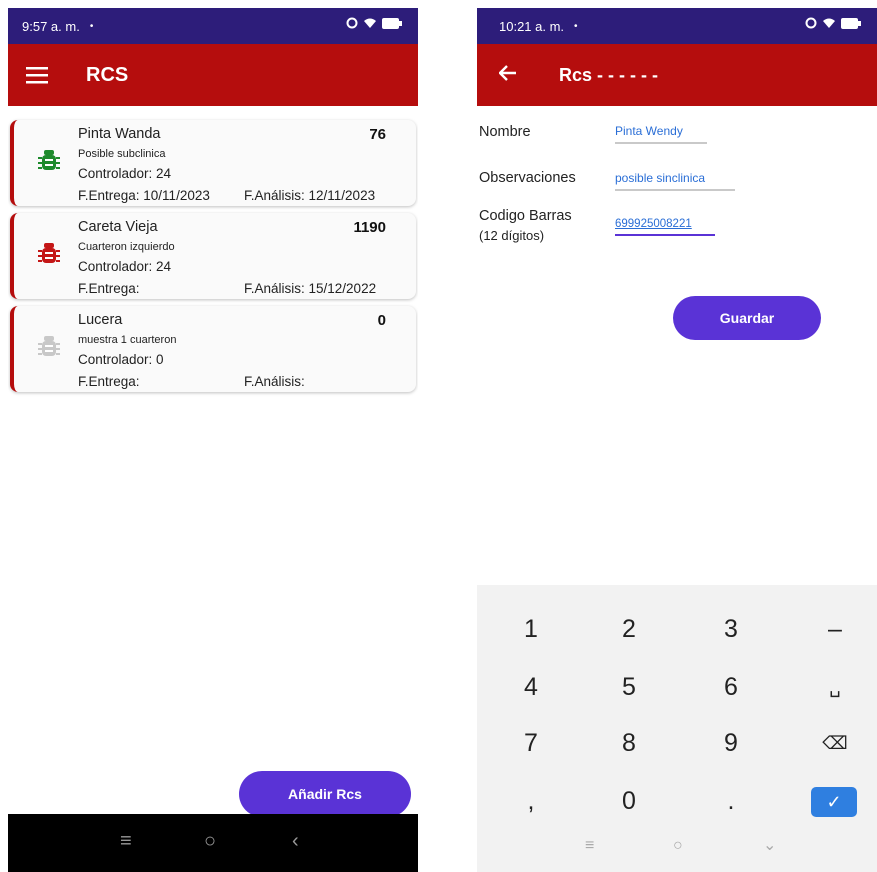 This screenshot has height=872, width=877. Describe the element at coordinates (121, 359) in the screenshot. I see `item-controller: Controlador: 0` at that location.